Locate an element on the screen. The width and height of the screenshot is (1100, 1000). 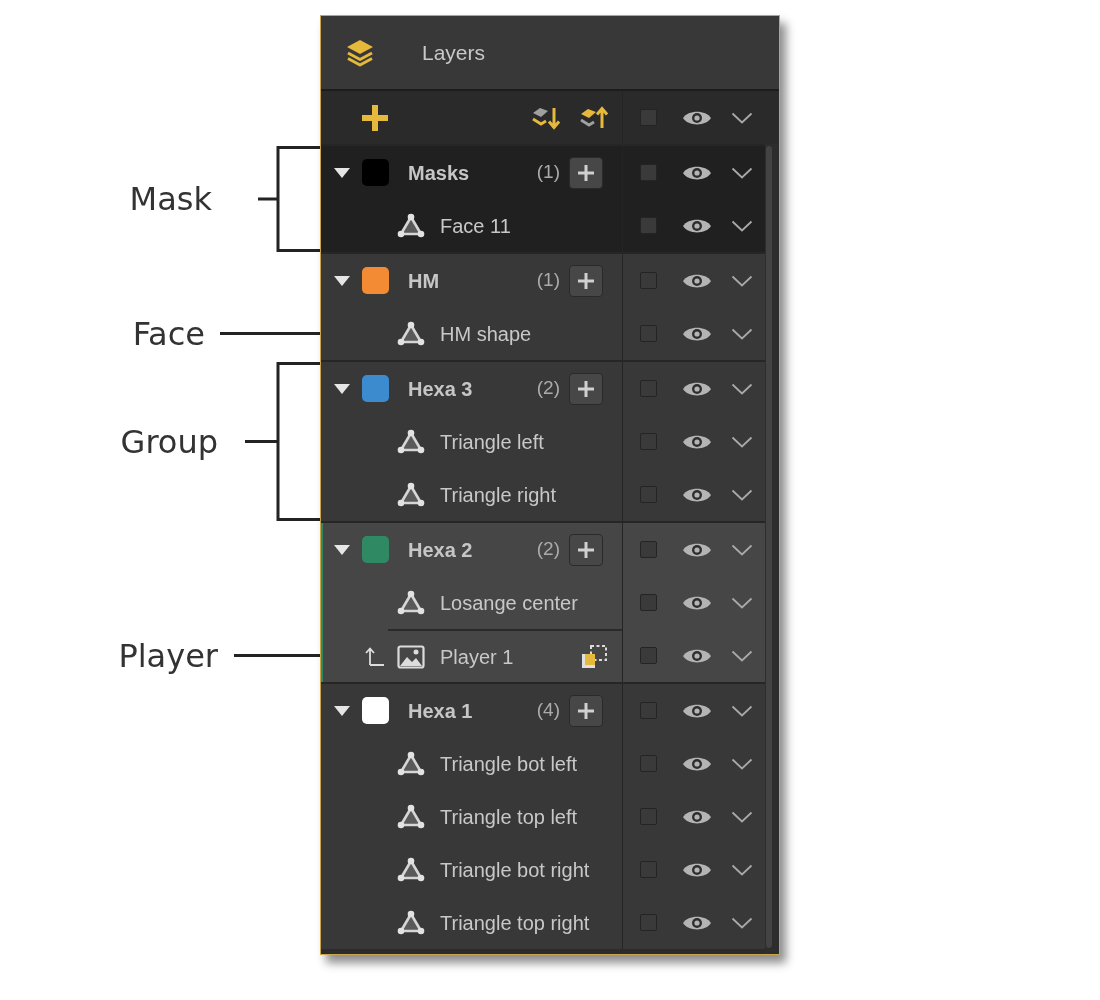
layer-group-row: Masks (1) is located at coordinates (543, 172).